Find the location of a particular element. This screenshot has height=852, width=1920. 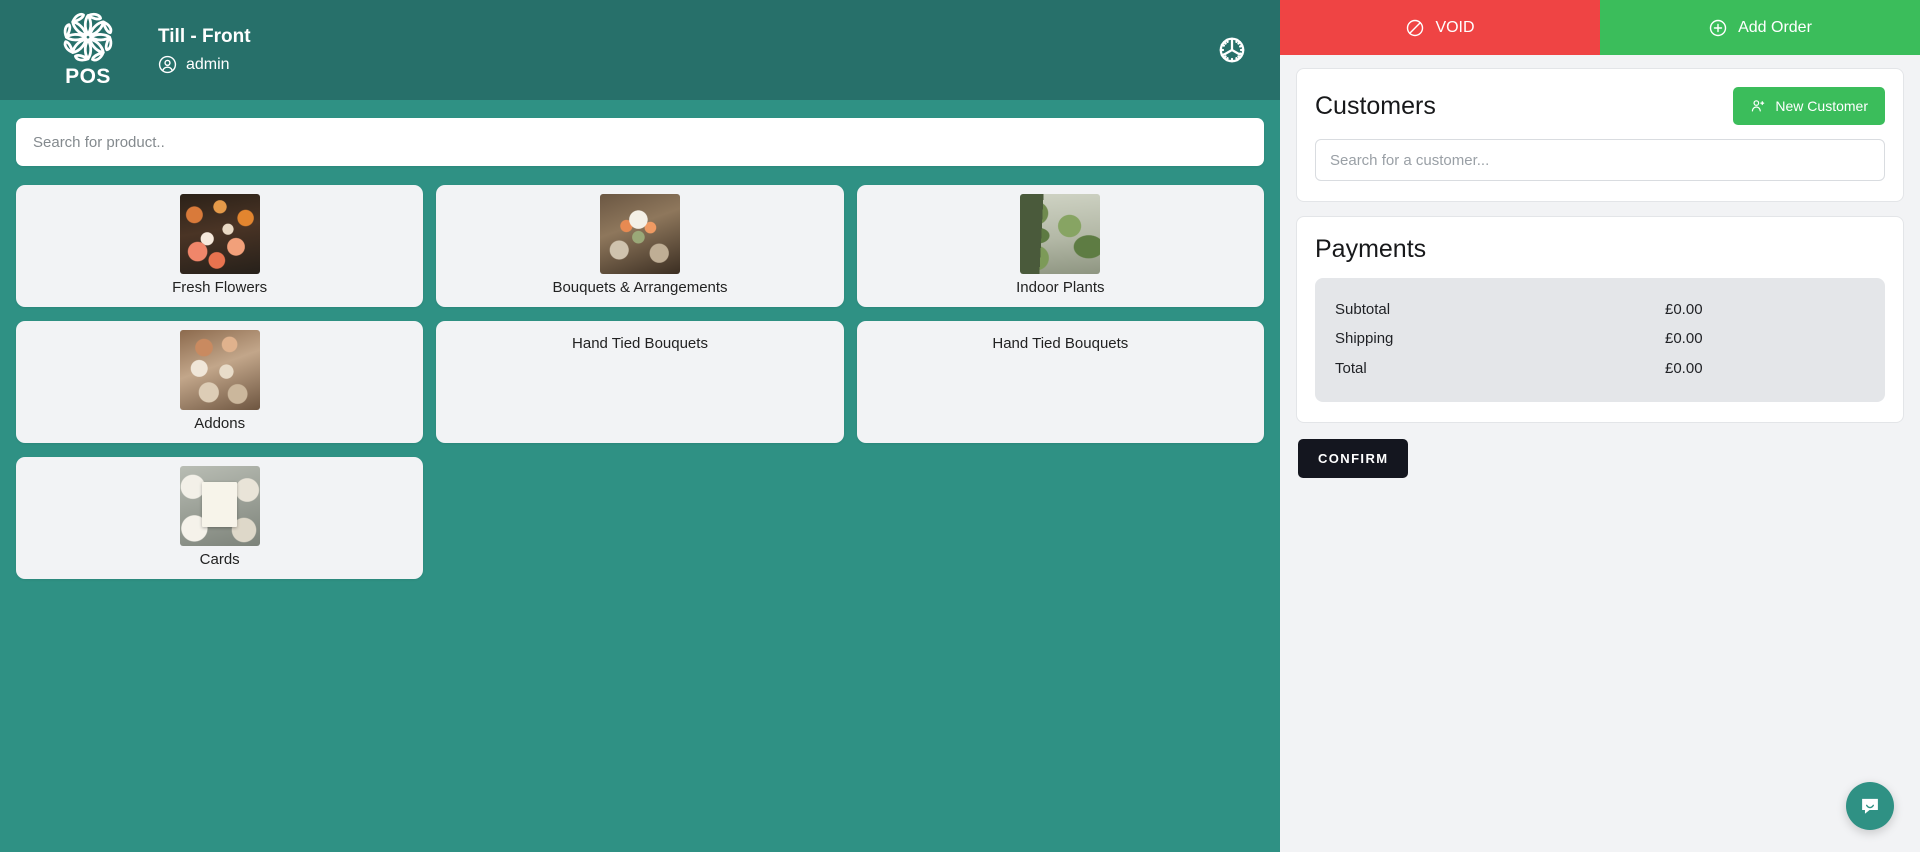

app-header: POS Till - Front admin is located at coordinates (640, 50).